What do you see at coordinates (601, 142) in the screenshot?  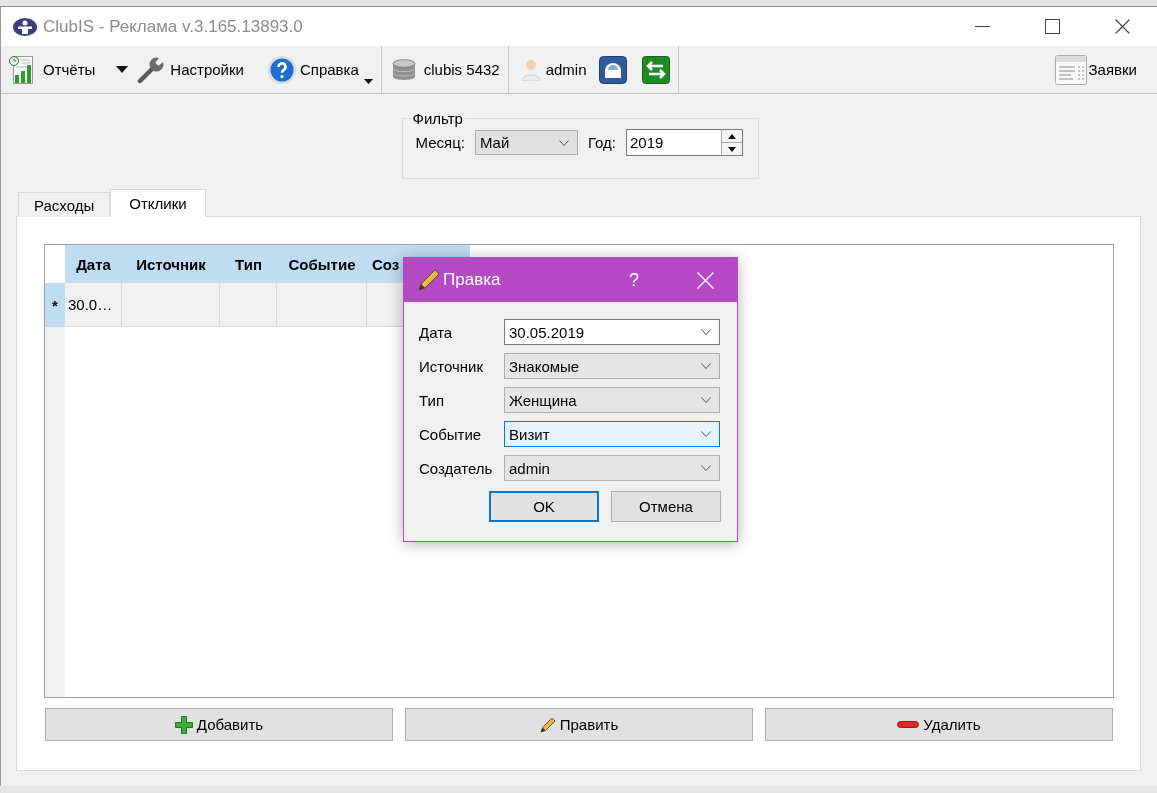 I see `year-label: Год:` at bounding box center [601, 142].